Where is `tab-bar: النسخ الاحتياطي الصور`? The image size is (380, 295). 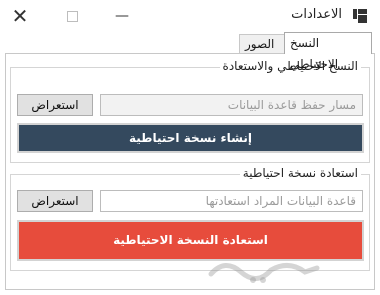
tab-bar: النسخ الاحتياطي الصور is located at coordinates (190, 51).